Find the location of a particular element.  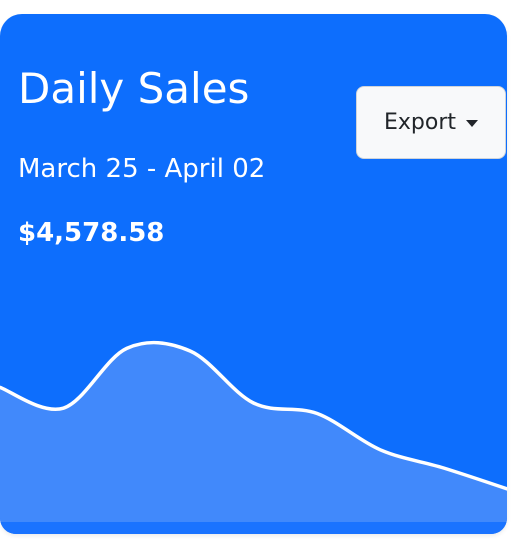

card-title: Daily Sales is located at coordinates (134, 88).